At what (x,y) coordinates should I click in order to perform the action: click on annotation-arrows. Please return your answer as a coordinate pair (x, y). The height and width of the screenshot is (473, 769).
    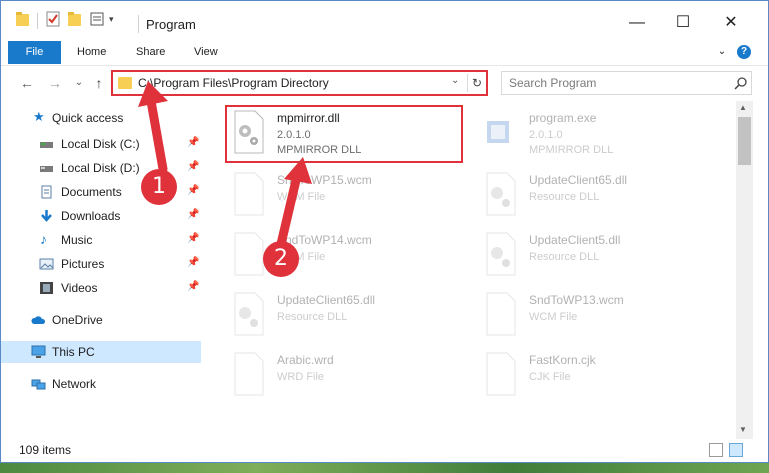
    Looking at the image, I should click on (225, 165).